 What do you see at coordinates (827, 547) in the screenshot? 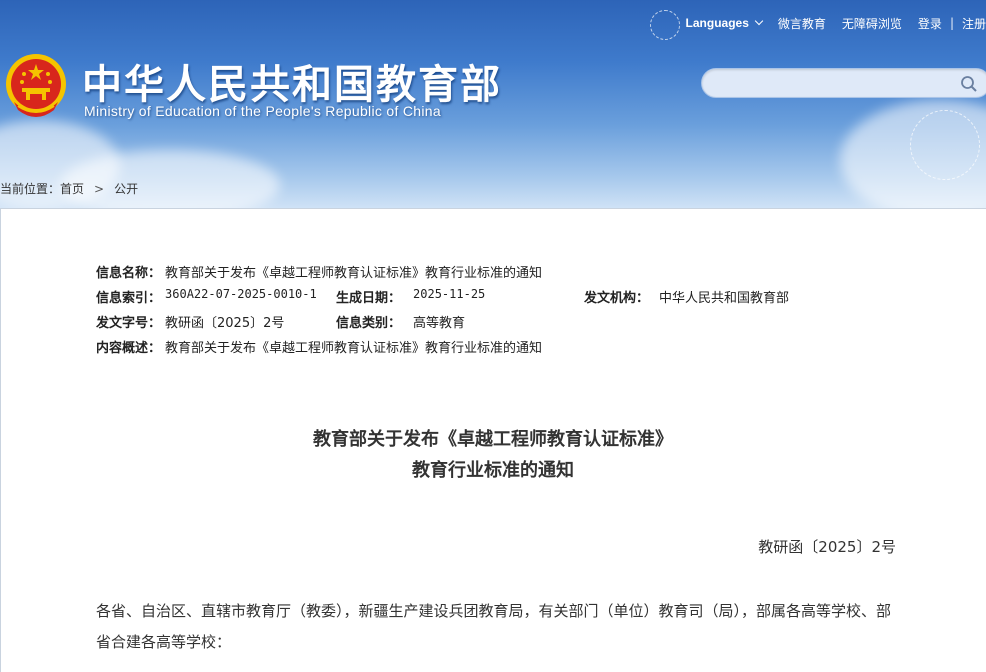
I see `document-number: 教研函〔2025〕2号` at bounding box center [827, 547].